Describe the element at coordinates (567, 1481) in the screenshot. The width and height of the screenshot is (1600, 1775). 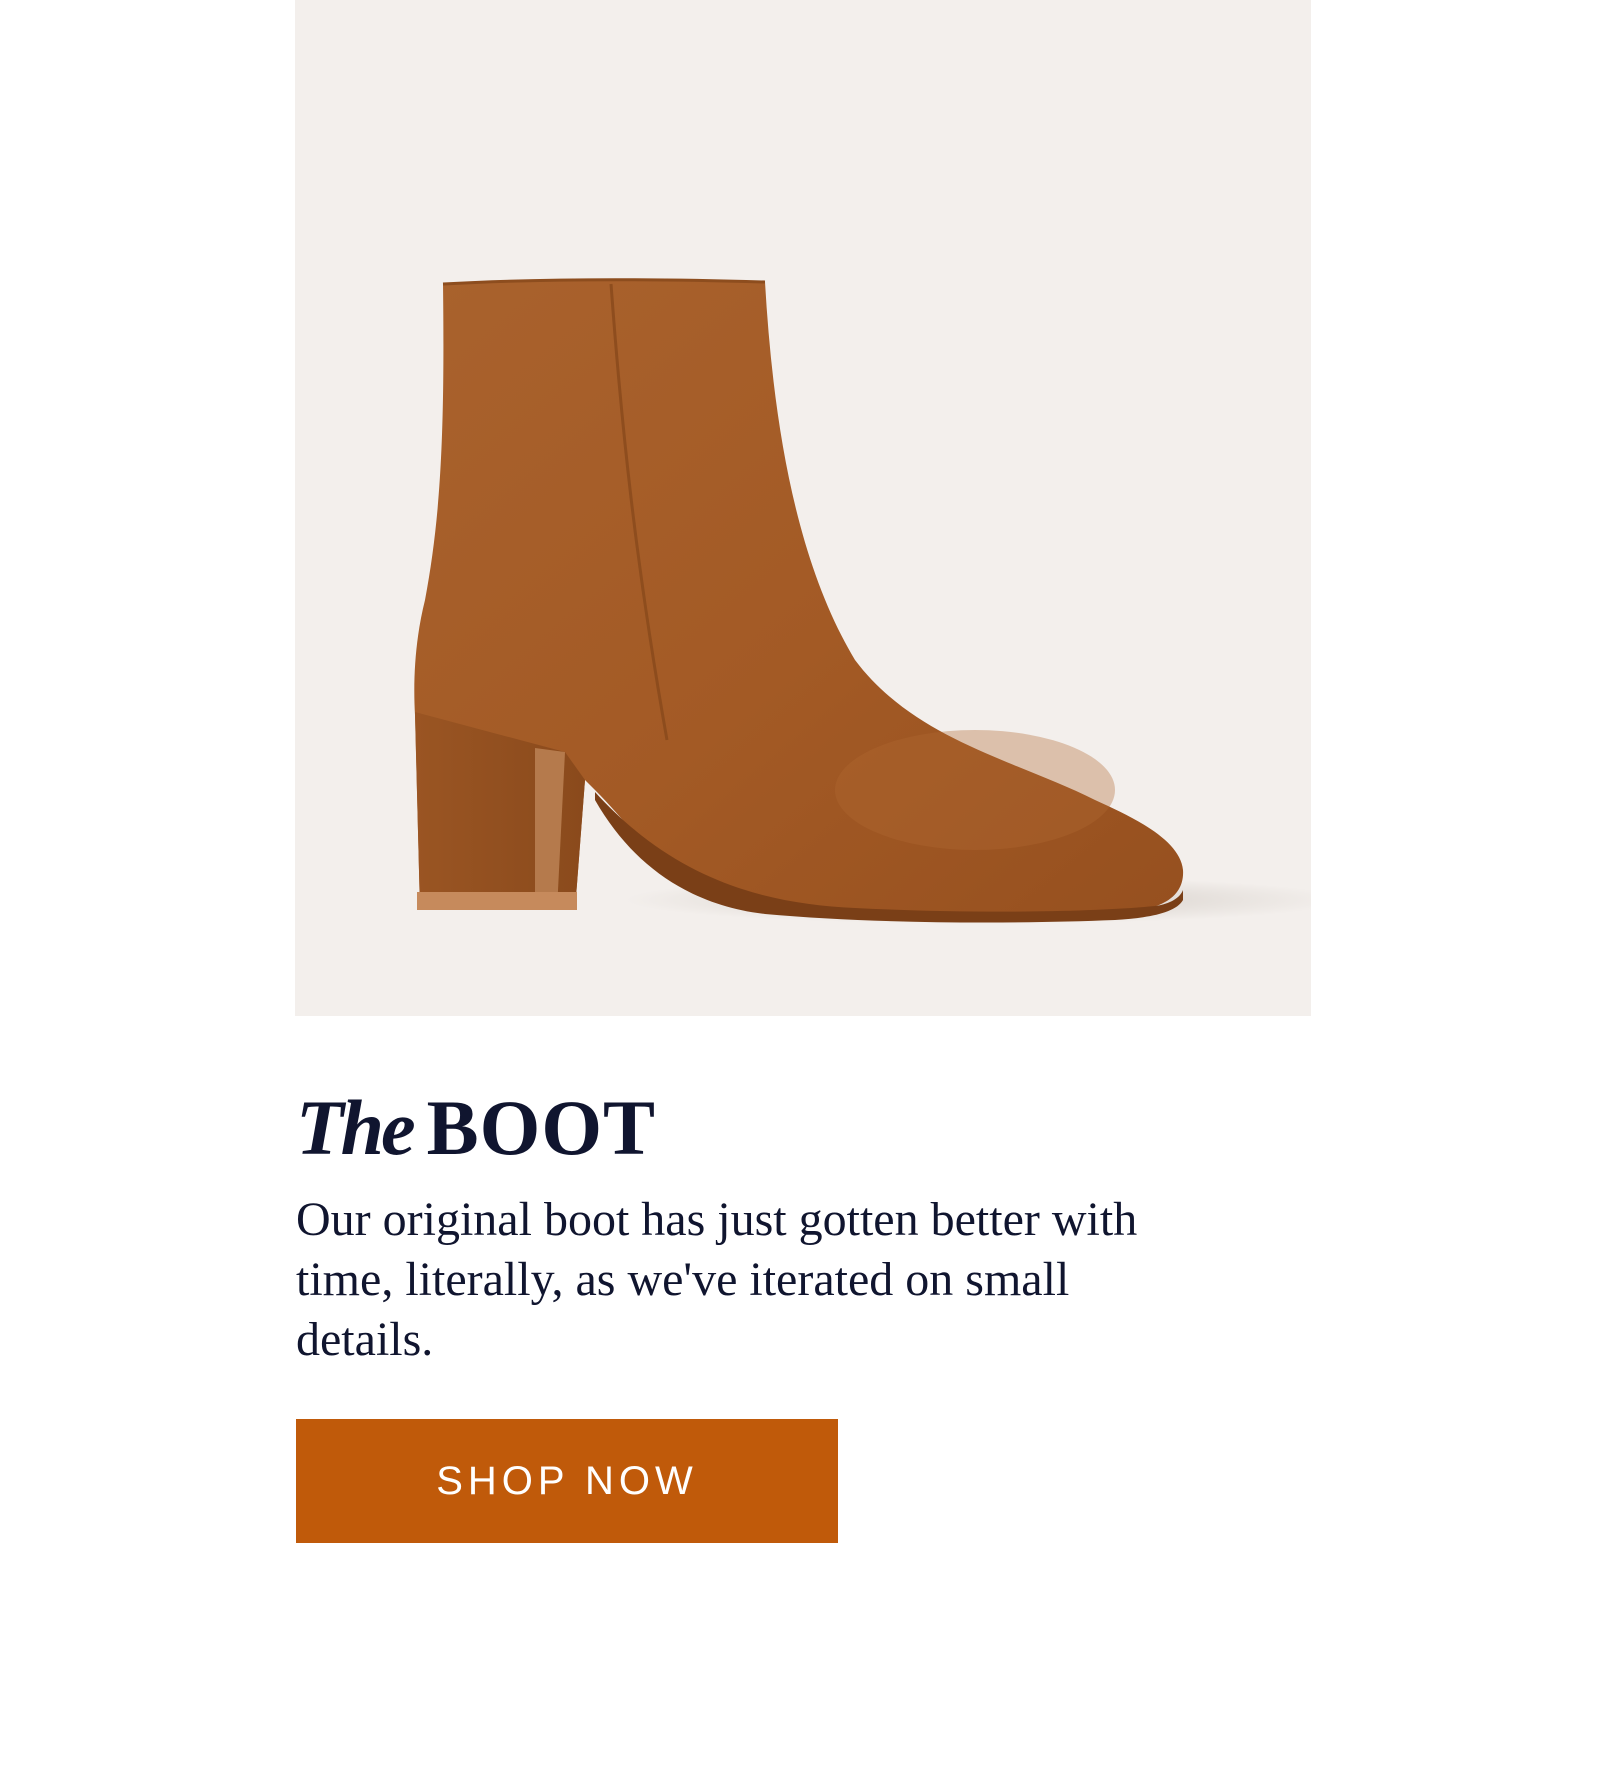
I see `shop-now-button: SHOP NOW` at that location.